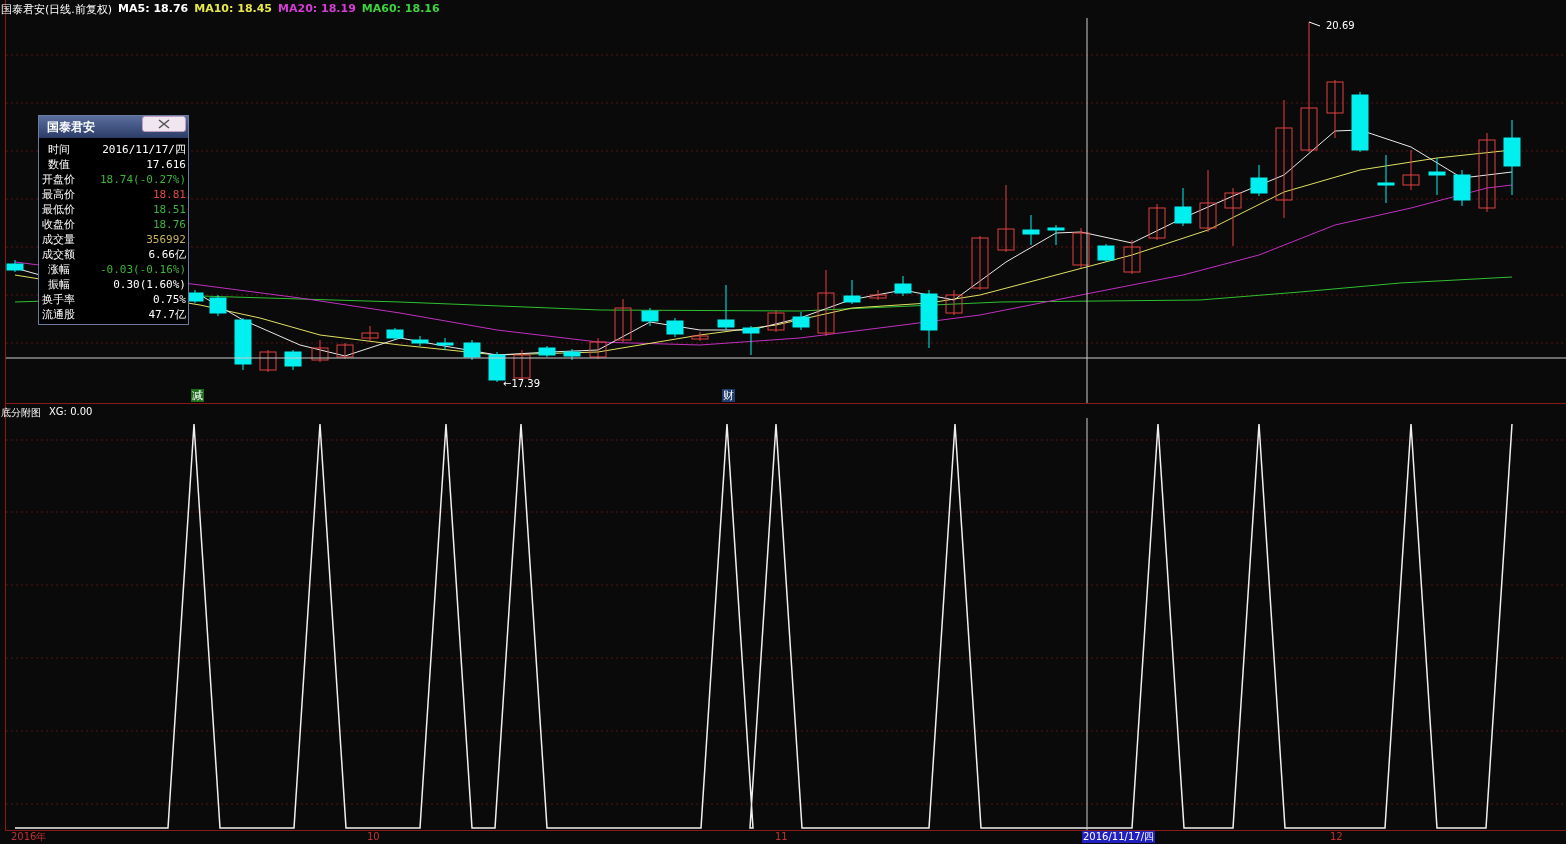 Image resolution: width=1566 pixels, height=844 pixels. I want to click on close-icon, so click(164, 124).